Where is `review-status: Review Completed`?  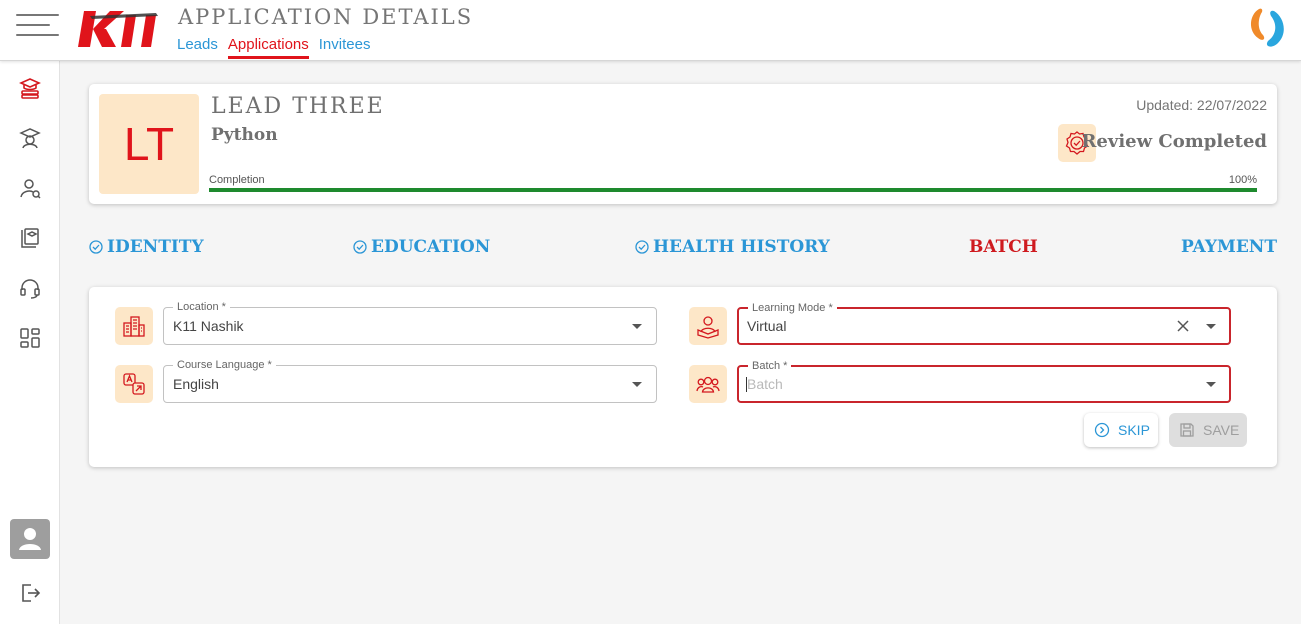 review-status: Review Completed is located at coordinates (1174, 141).